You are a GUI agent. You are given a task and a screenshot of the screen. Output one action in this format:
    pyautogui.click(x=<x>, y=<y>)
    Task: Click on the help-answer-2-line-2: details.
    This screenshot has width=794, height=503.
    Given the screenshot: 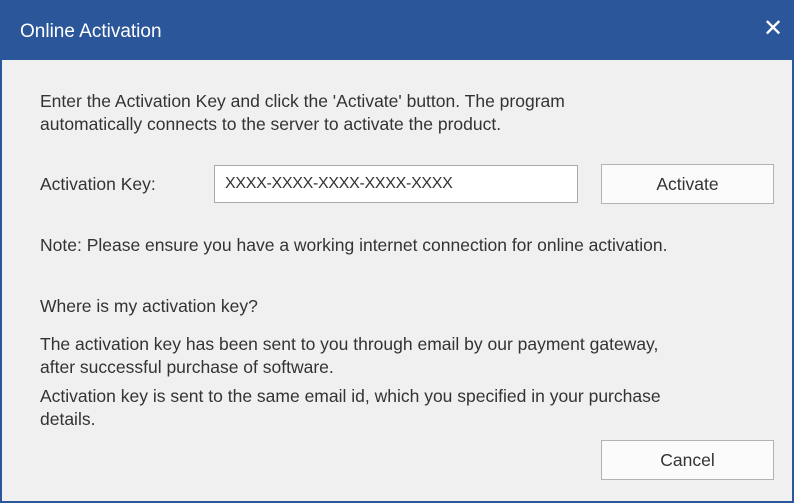 What is the action you would take?
    pyautogui.click(x=68, y=419)
    